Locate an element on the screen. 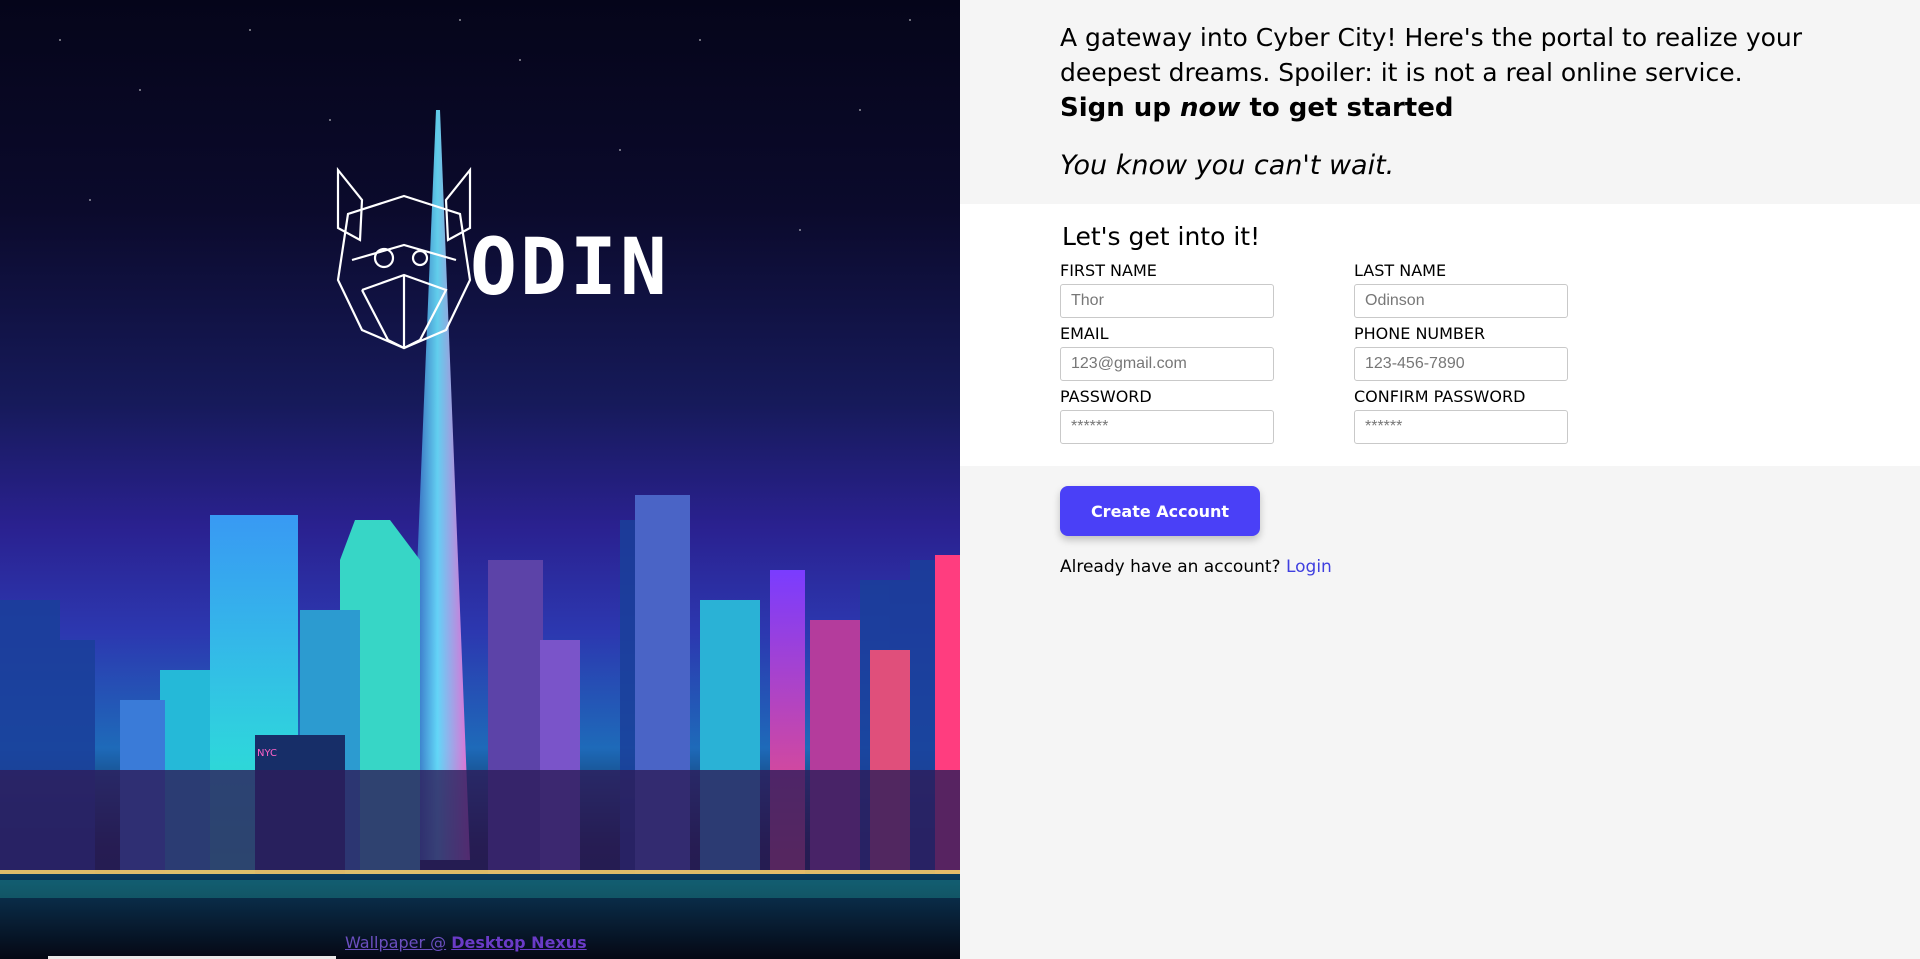 The width and height of the screenshot is (1920, 959). cta-before: Sign up is located at coordinates (1115, 108).